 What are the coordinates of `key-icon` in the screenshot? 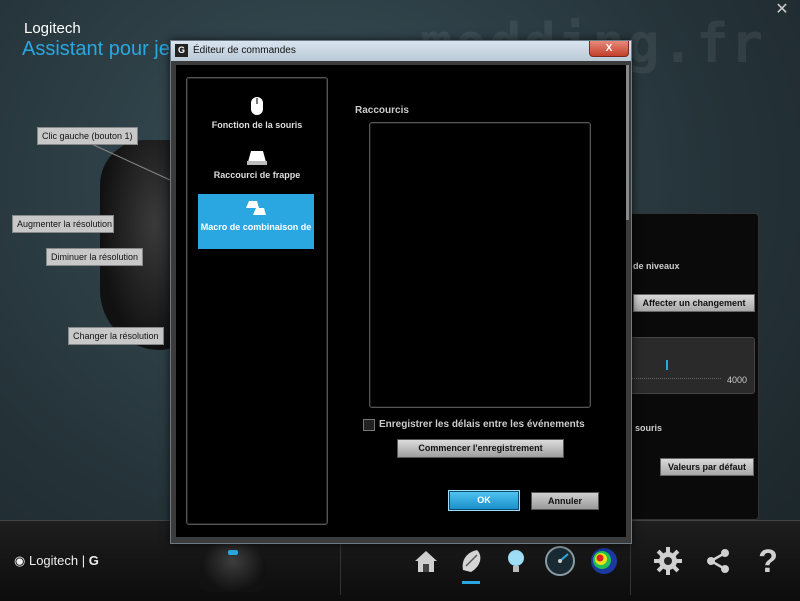 It's located at (257, 158).